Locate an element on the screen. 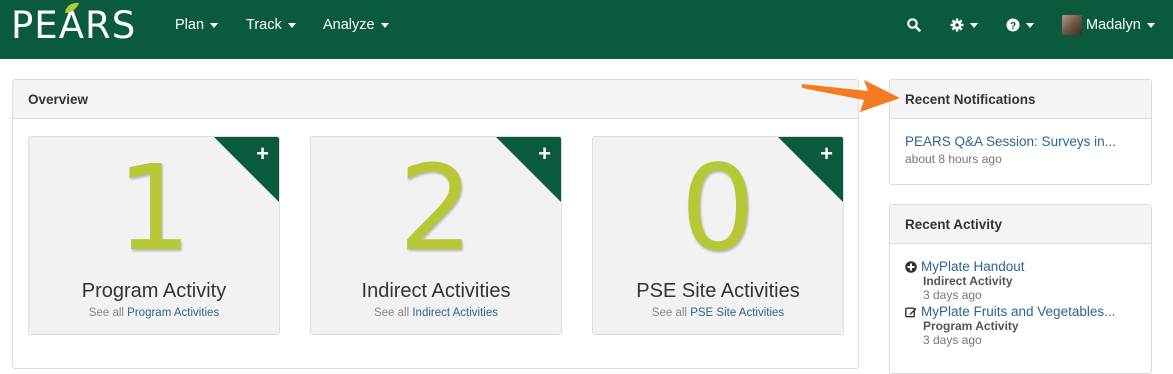  search-button is located at coordinates (914, 25).